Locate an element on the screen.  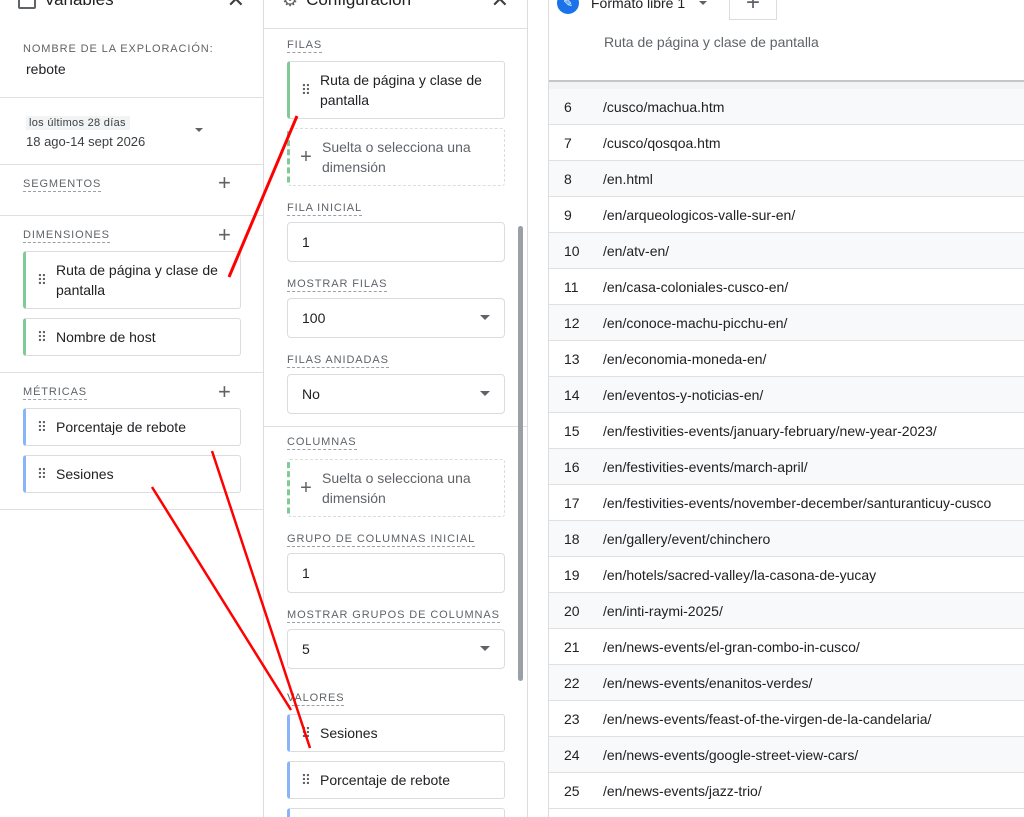
segments-label: SEGMENTOS is located at coordinates (62, 185).